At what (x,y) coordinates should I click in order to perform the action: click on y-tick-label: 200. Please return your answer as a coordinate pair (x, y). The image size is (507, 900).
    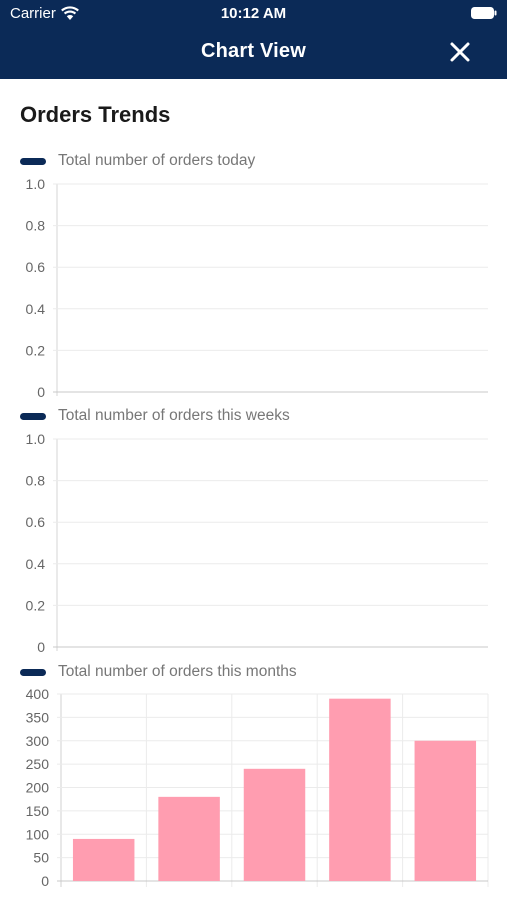
    Looking at the image, I should click on (38, 788).